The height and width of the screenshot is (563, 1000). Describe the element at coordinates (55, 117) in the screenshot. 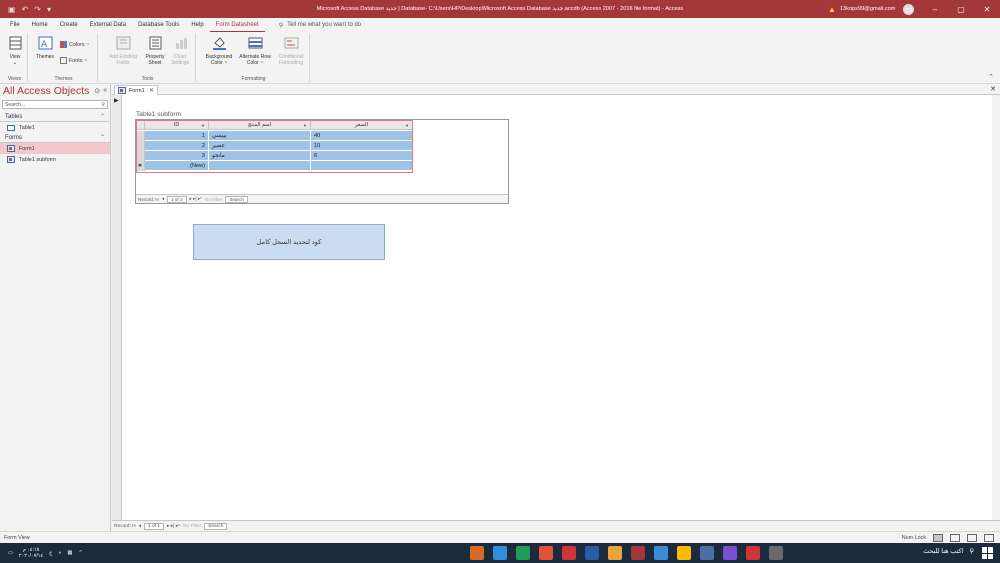

I see `nav-section-tables: Tables ⌃` at that location.